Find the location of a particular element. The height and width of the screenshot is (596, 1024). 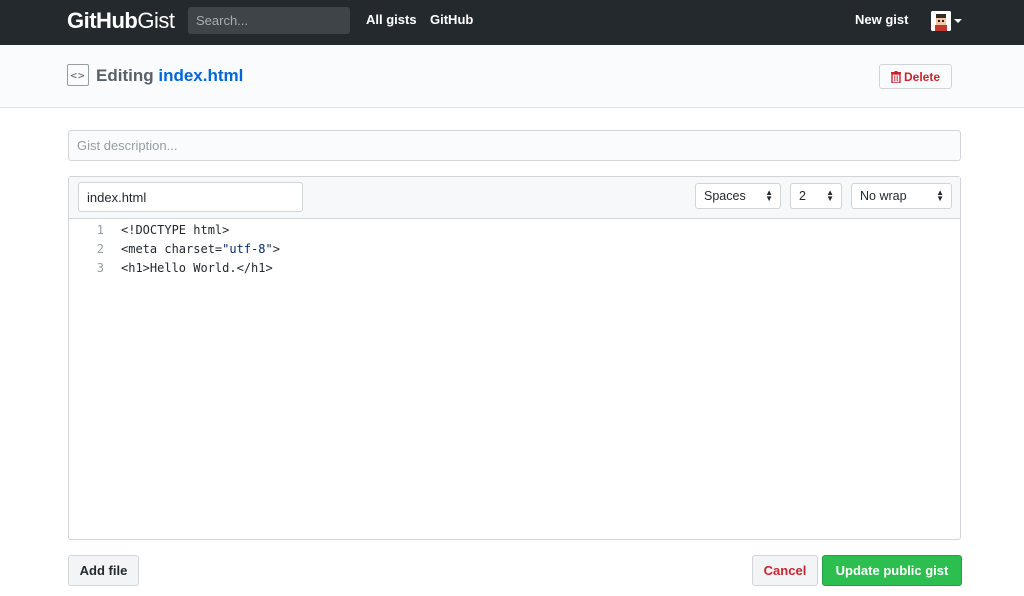

indent-size-value: 2 is located at coordinates (802, 196).